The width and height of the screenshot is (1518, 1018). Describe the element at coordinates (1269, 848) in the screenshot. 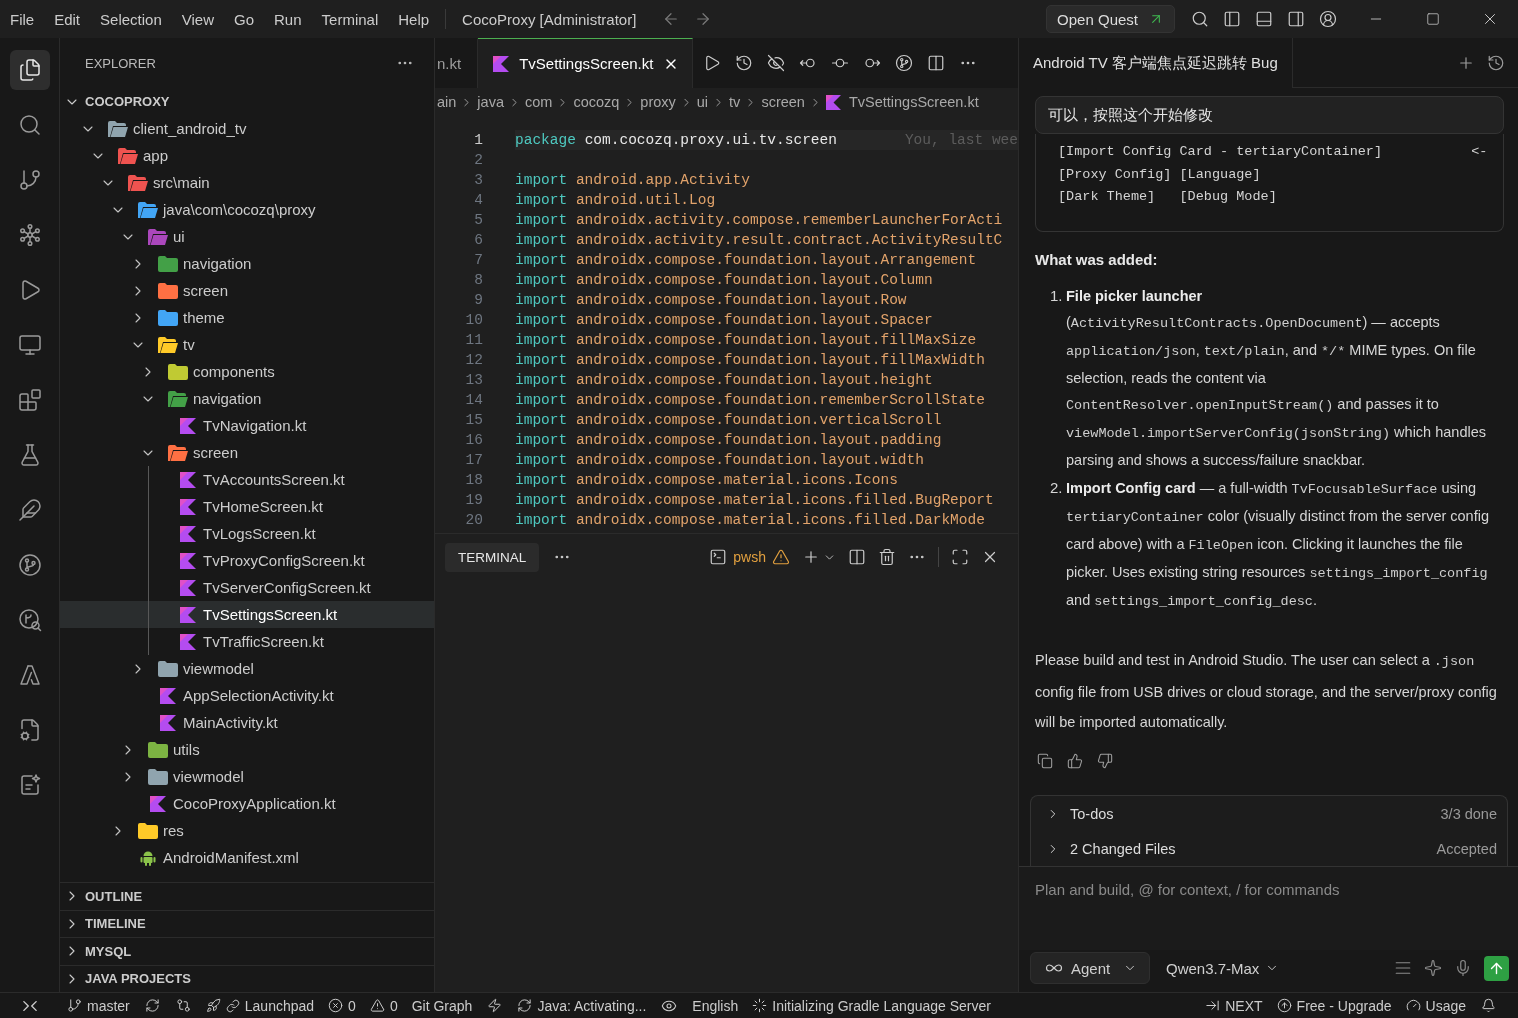

I see `collapsible-row: 2 Changed Files Accepted` at that location.